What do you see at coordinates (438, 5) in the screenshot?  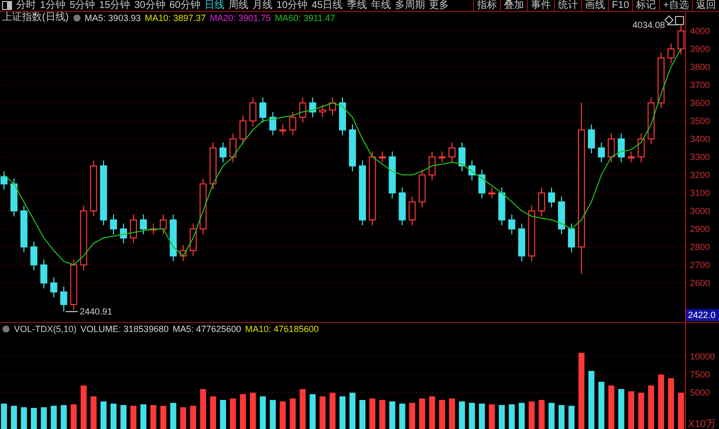 I see `period-tab: 更多` at bounding box center [438, 5].